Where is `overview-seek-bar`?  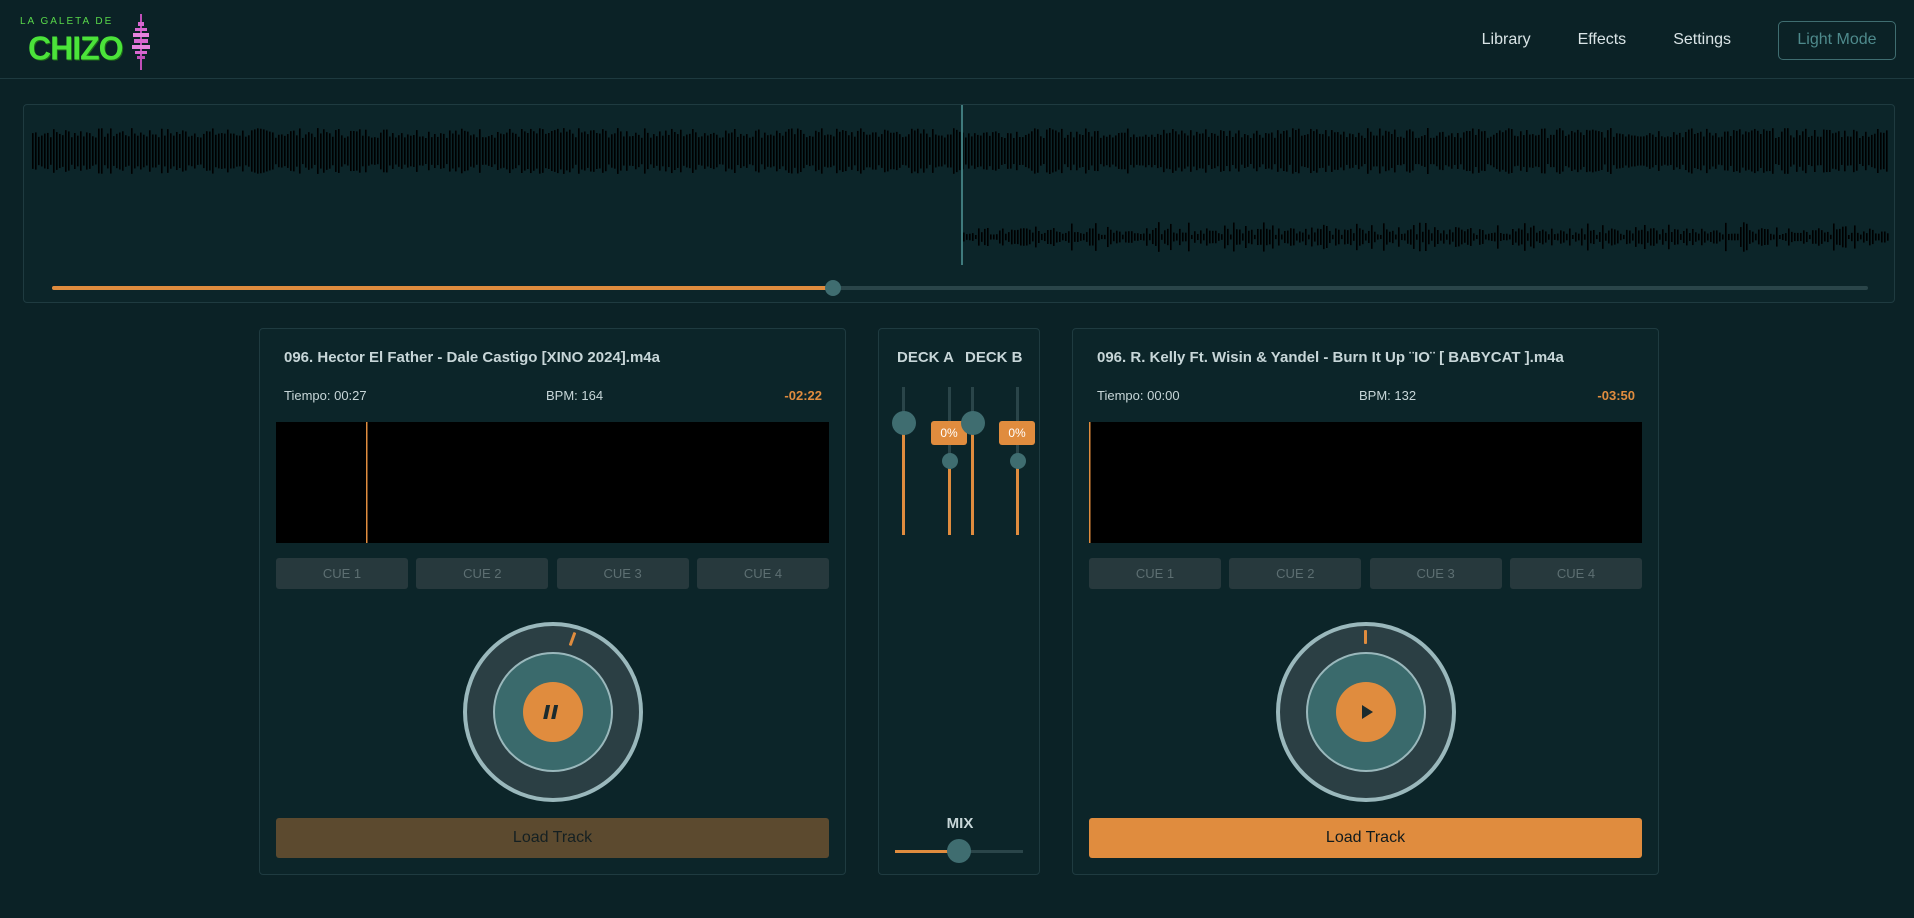 overview-seek-bar is located at coordinates (960, 288).